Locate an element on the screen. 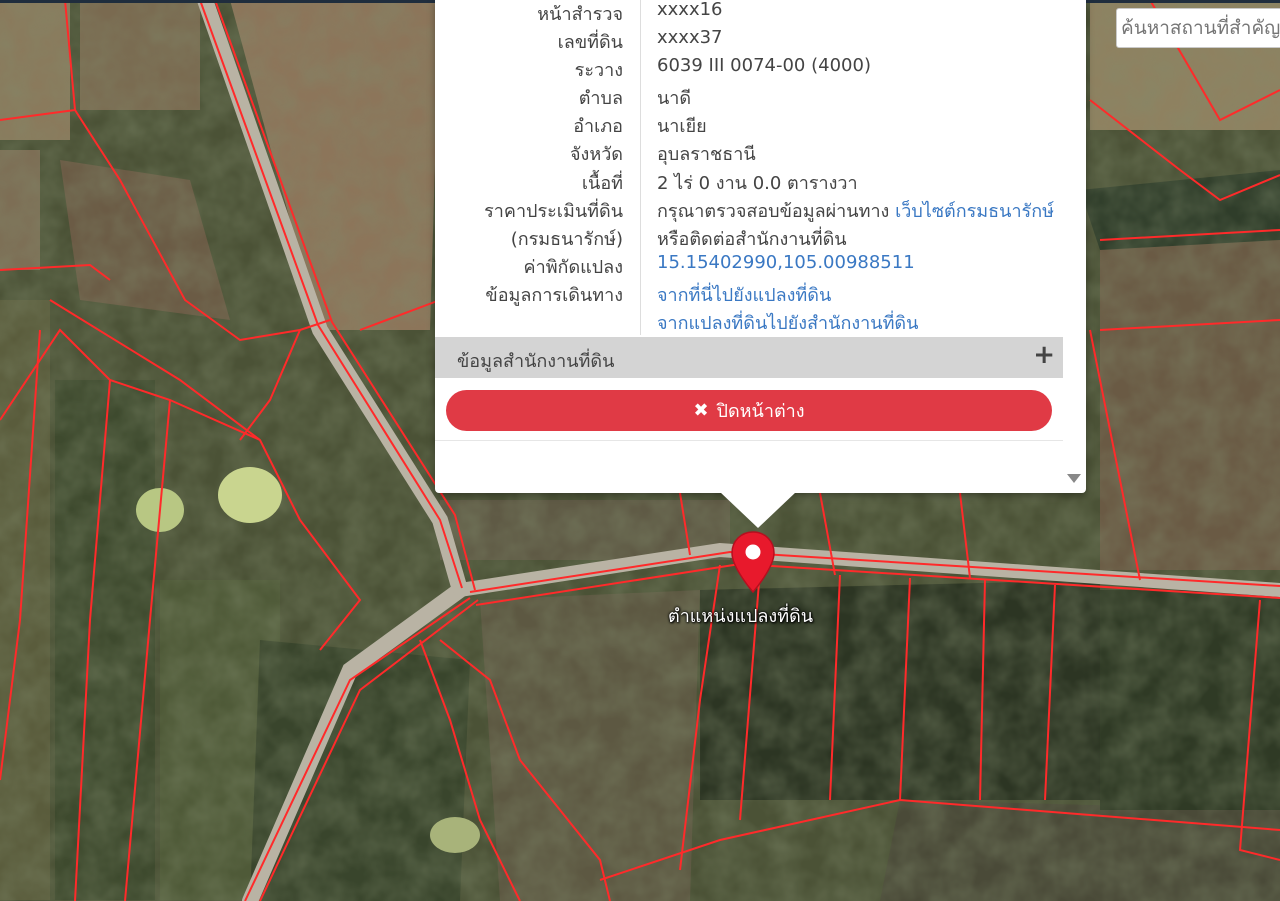 This screenshot has width=1280, height=901. row-label: ข้อมูลการเดินทาง is located at coordinates (554, 295).